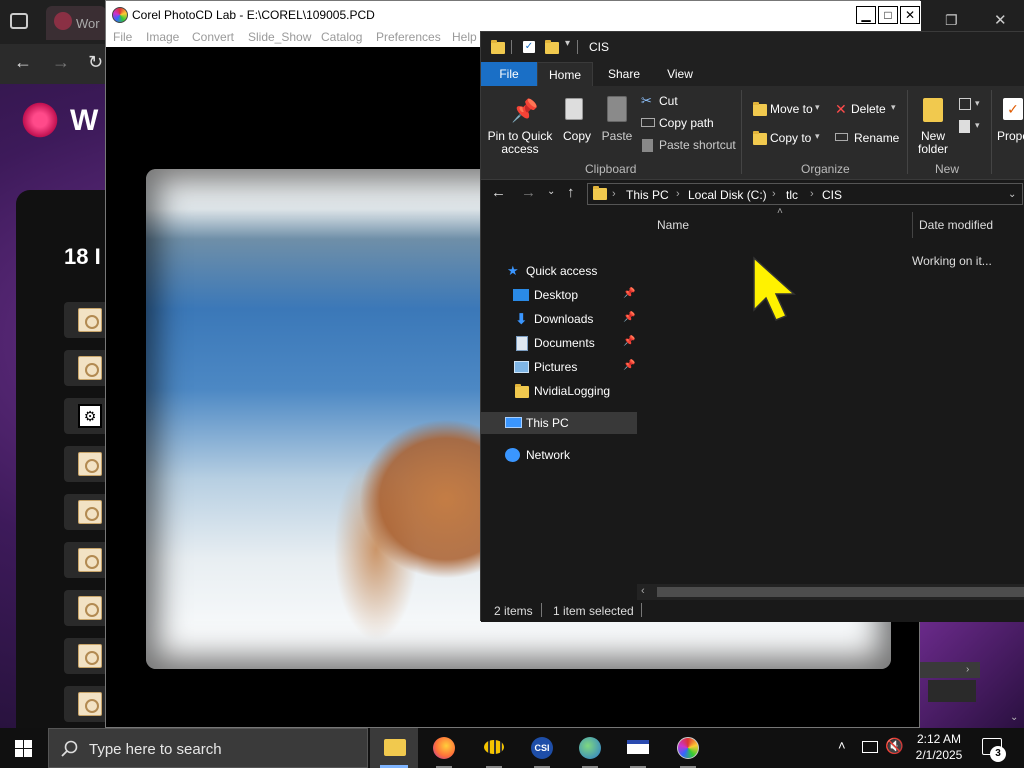  Describe the element at coordinates (444, 748) in the screenshot. I see `taskbar-firefox` at that location.